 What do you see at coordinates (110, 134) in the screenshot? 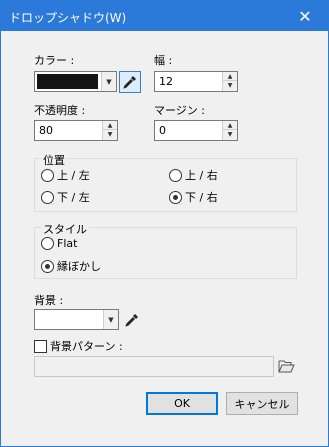
I see `opacity-decrement-button: ▼` at bounding box center [110, 134].